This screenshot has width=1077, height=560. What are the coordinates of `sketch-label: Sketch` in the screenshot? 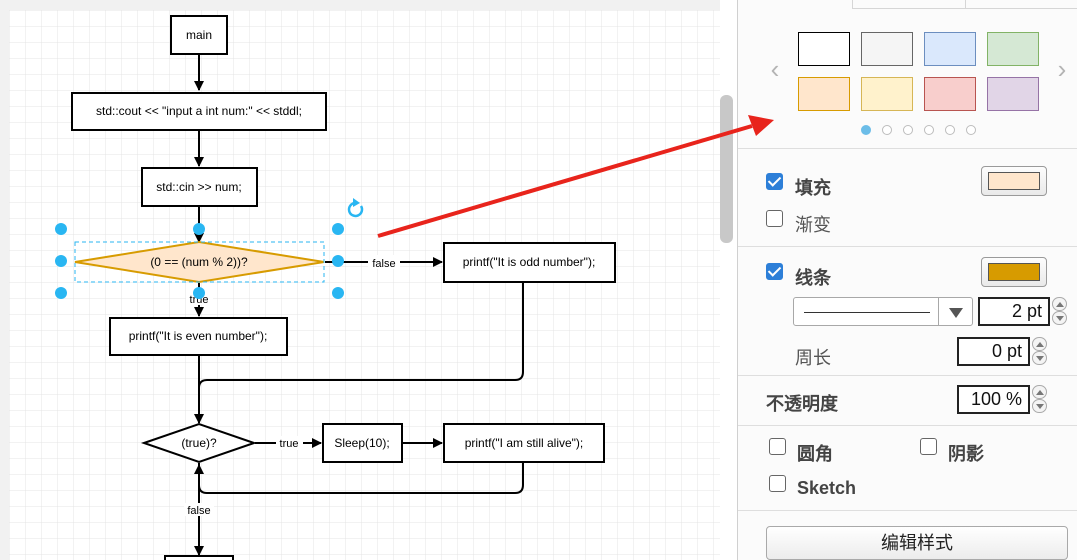 It's located at (827, 488).